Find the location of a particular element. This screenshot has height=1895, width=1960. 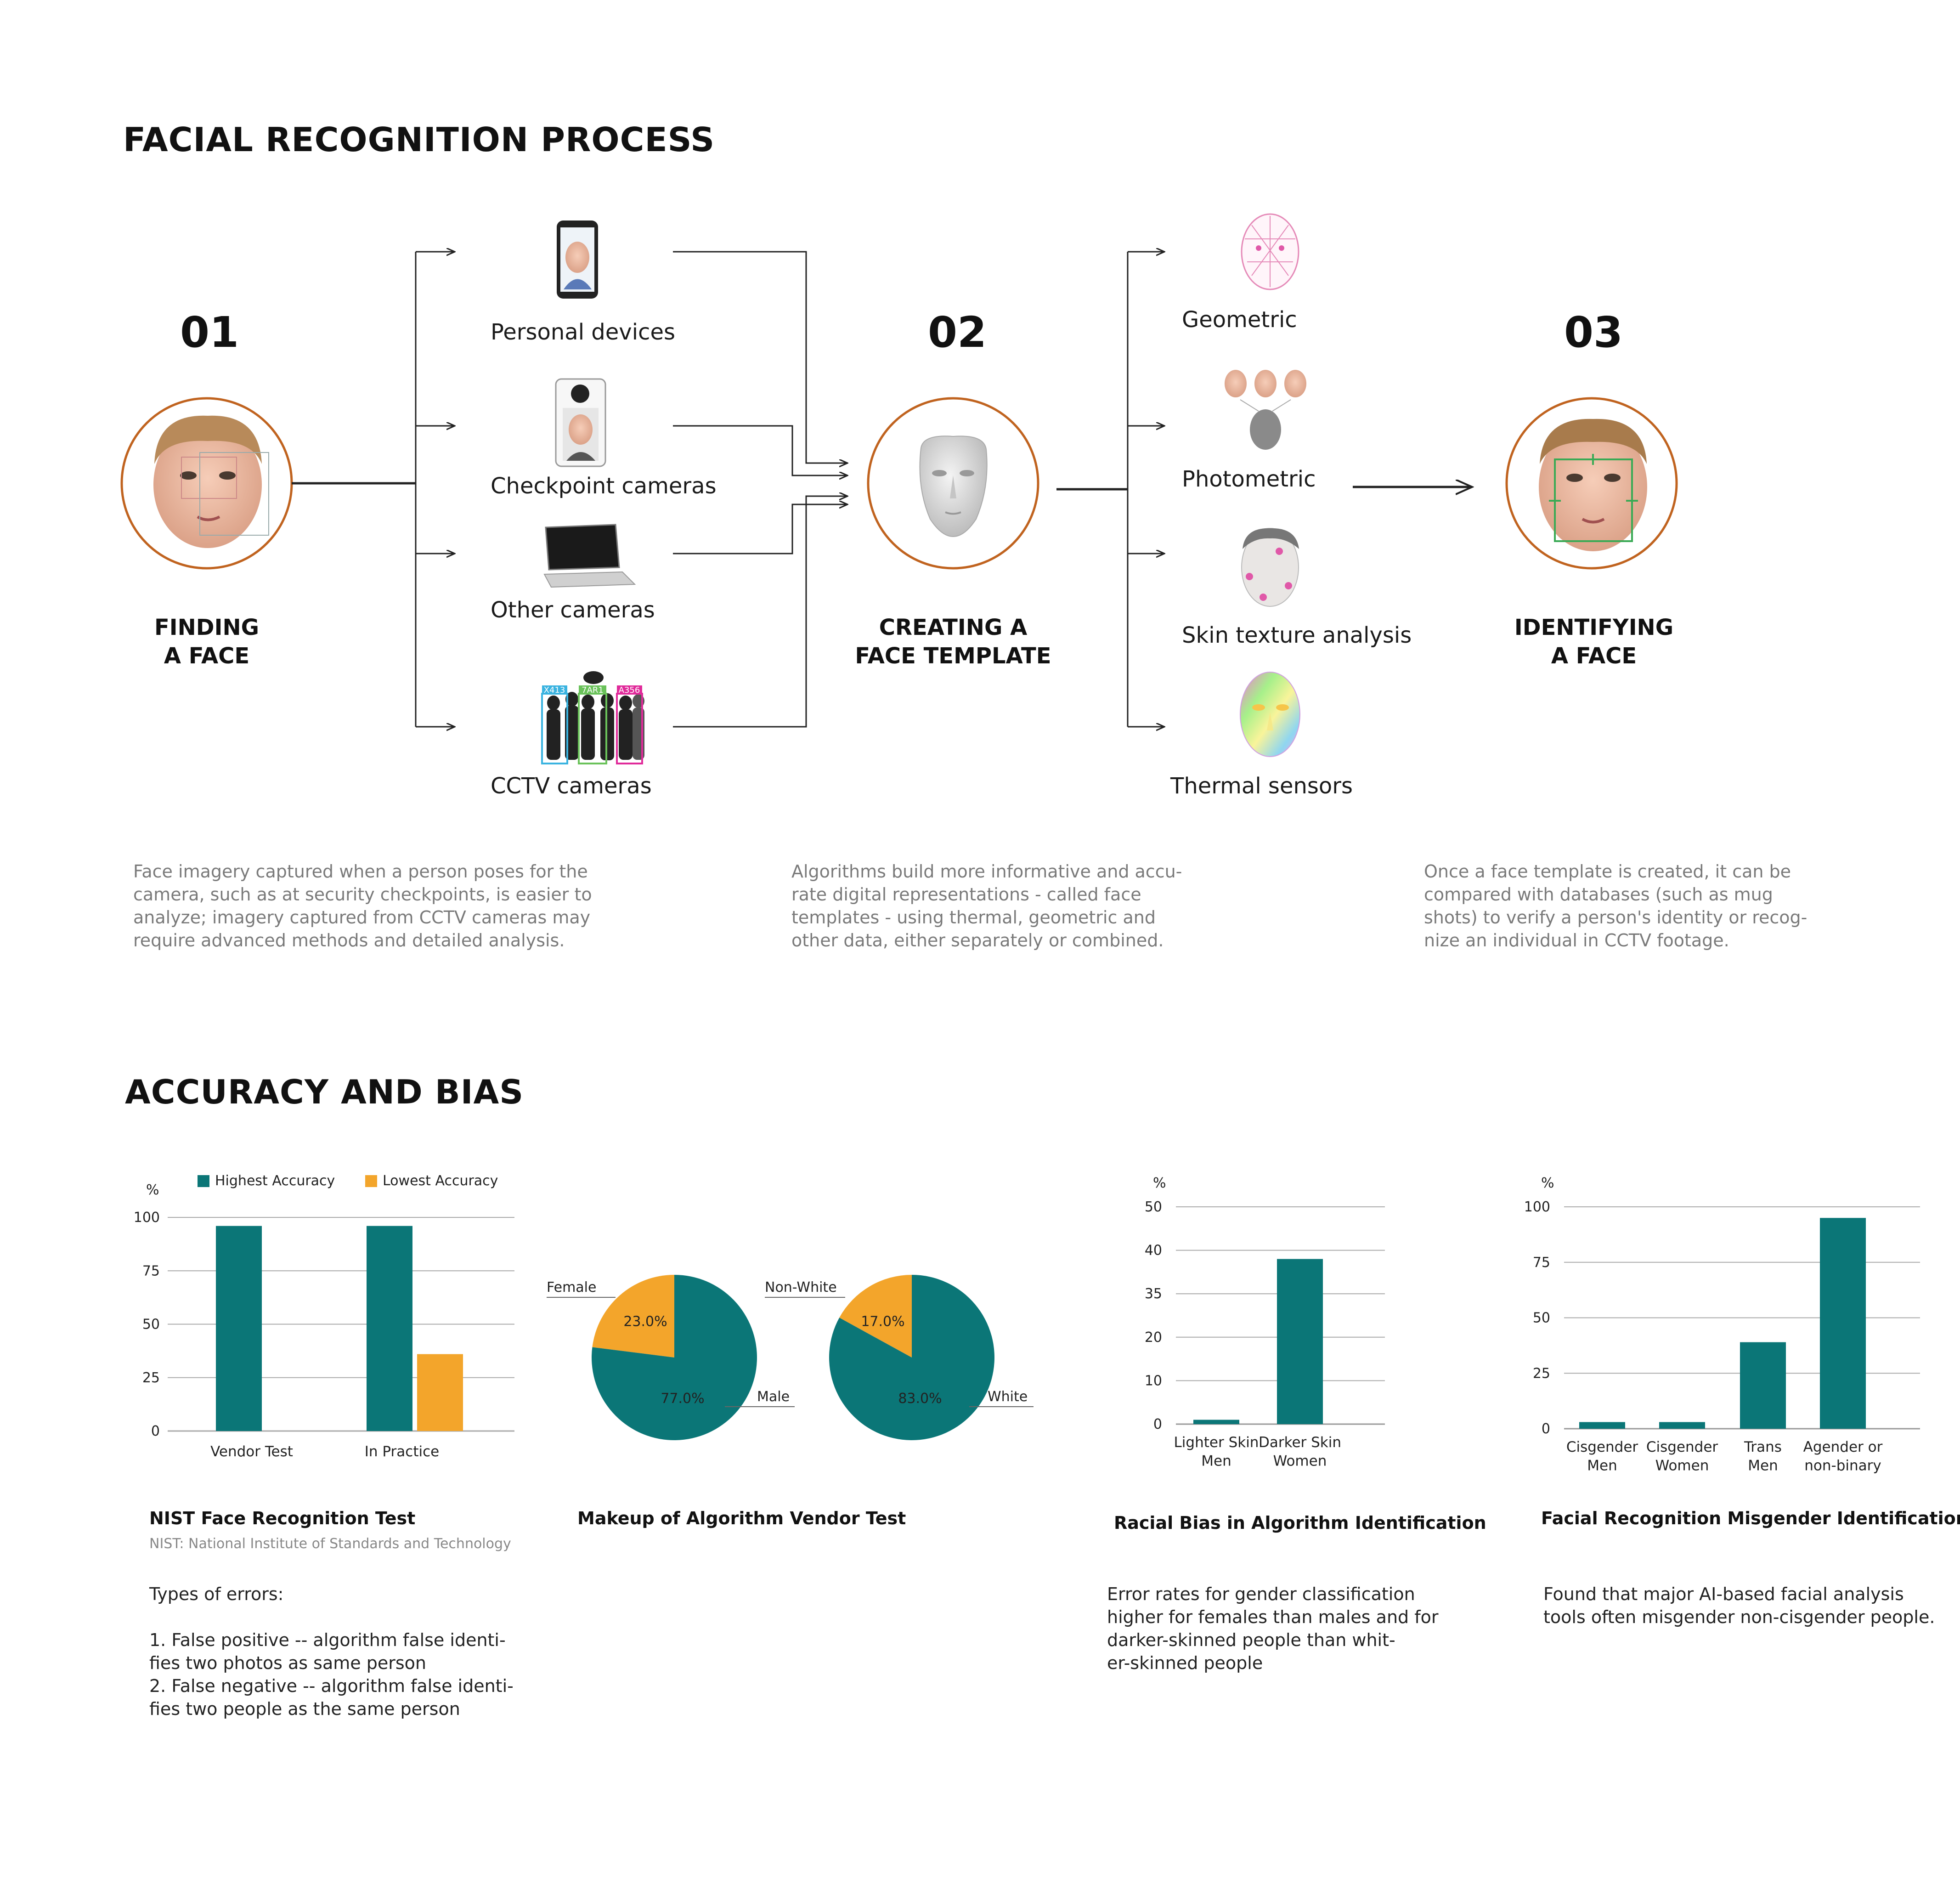

step-01-circle is located at coordinates (206, 483).